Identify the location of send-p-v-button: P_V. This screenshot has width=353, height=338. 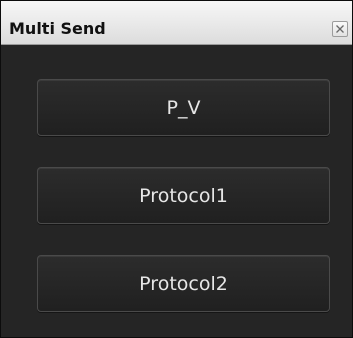
(183, 107).